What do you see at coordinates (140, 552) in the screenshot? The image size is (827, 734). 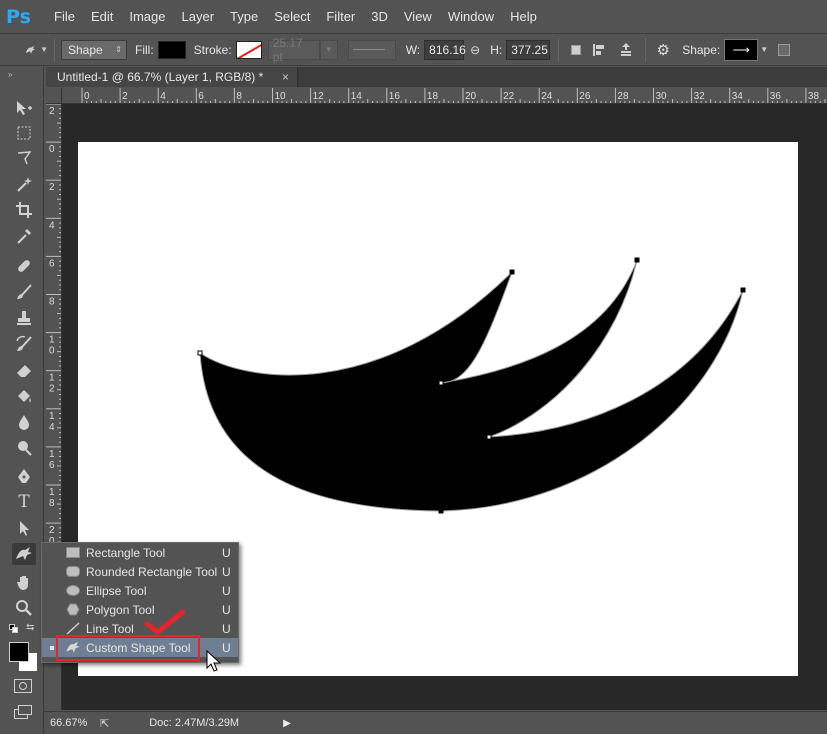 I see `flyout-item-rectangle-tool: Rectangle Tool U` at bounding box center [140, 552].